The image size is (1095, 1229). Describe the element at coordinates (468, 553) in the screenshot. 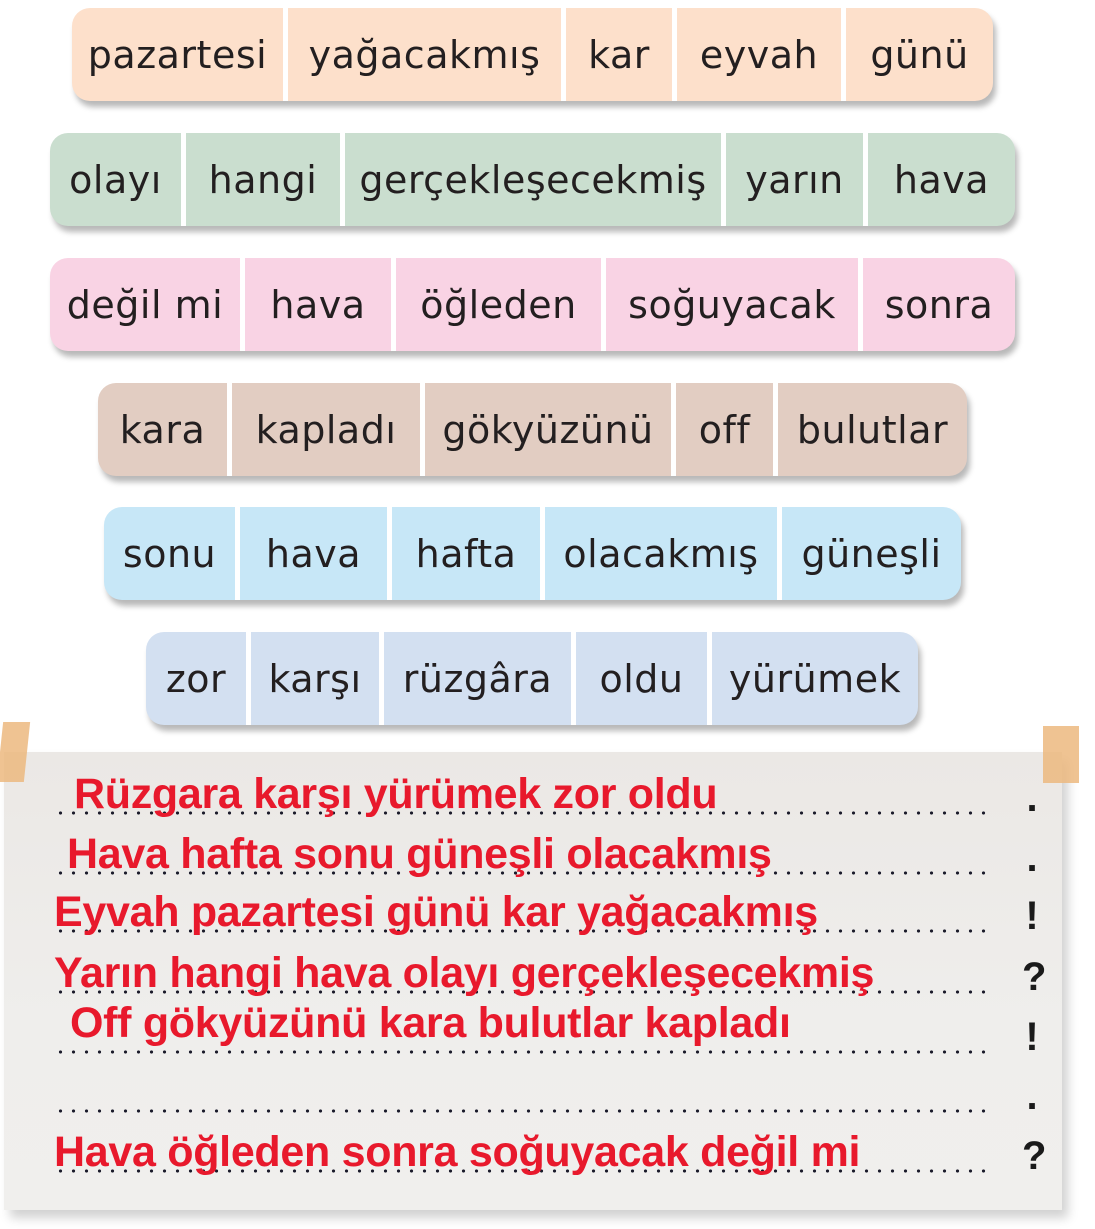

I see `word-card: hafta` at that location.